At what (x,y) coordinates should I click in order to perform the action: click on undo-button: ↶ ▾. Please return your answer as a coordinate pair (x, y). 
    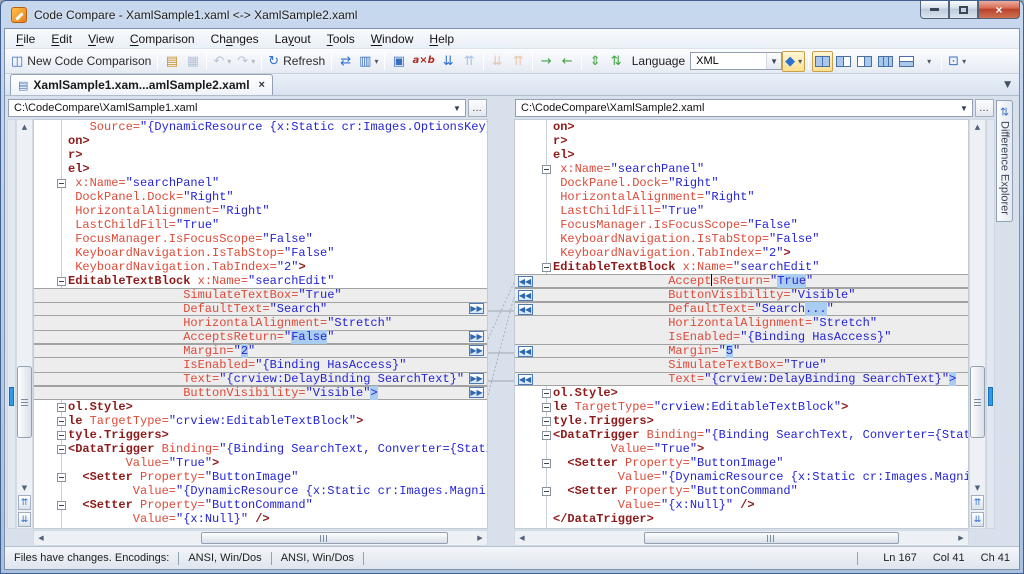
    Looking at the image, I should click on (222, 61).